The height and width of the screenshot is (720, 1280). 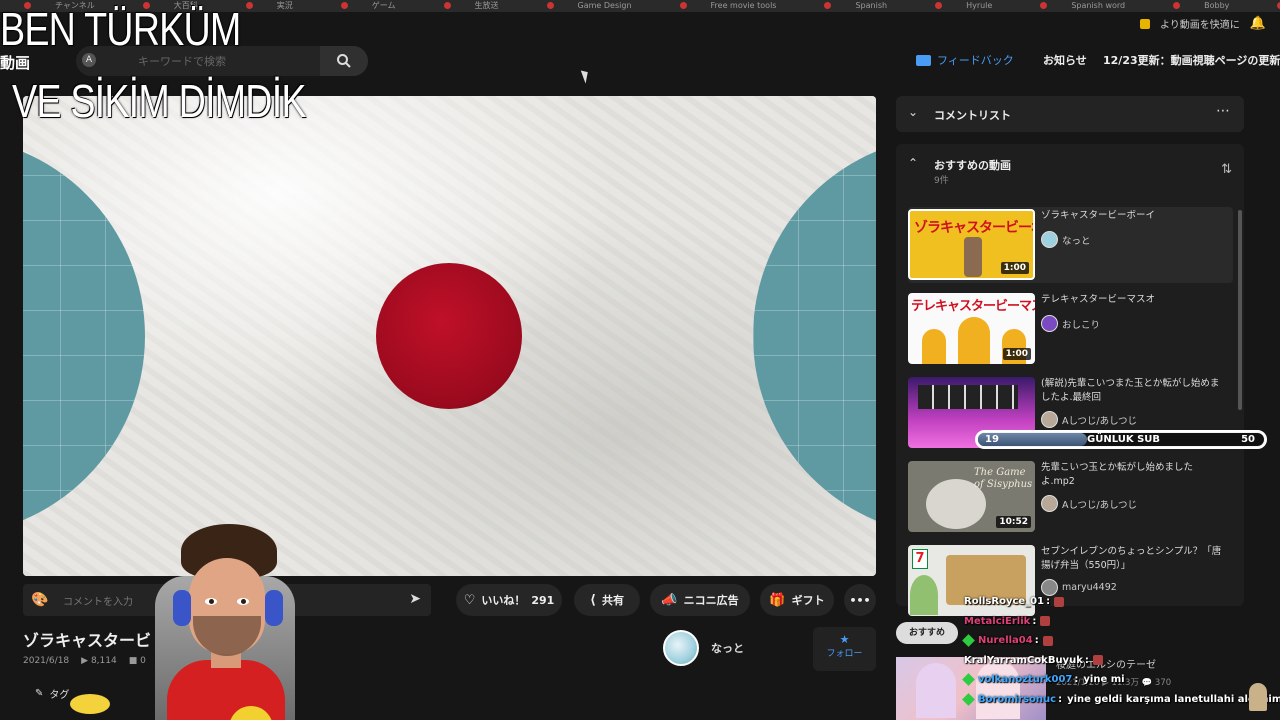 I want to click on bookmark-item: Free movie tools, so click(x=728, y=5).